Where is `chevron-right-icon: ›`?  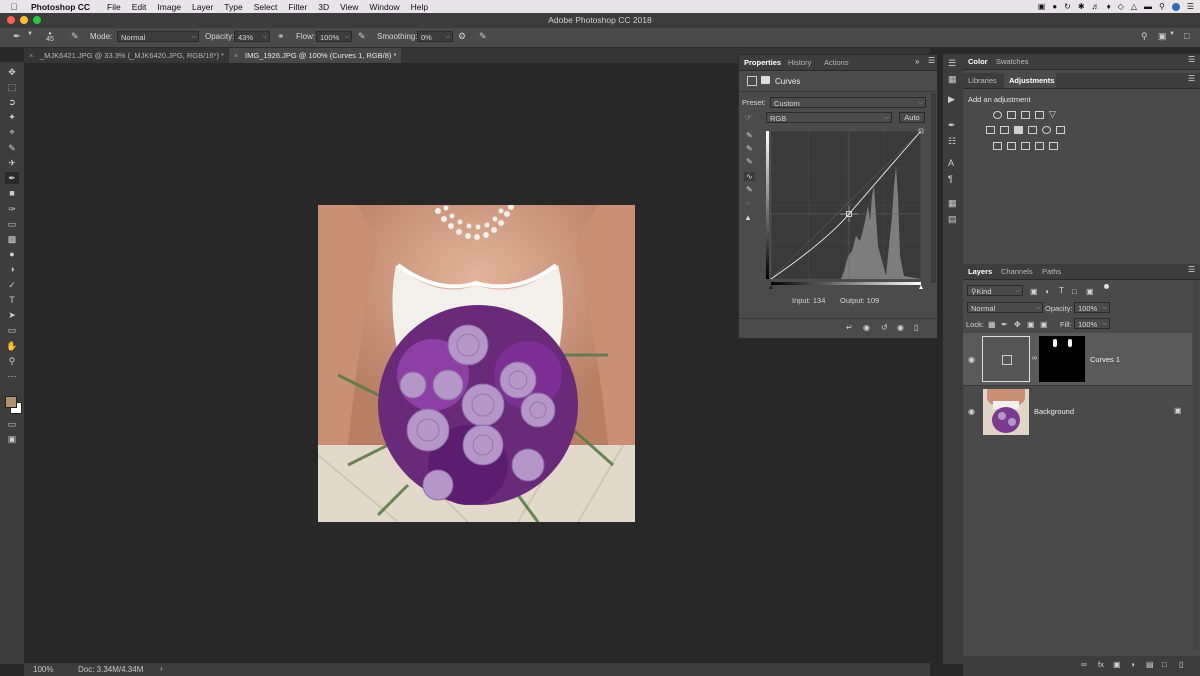 chevron-right-icon: › is located at coordinates (161, 668).